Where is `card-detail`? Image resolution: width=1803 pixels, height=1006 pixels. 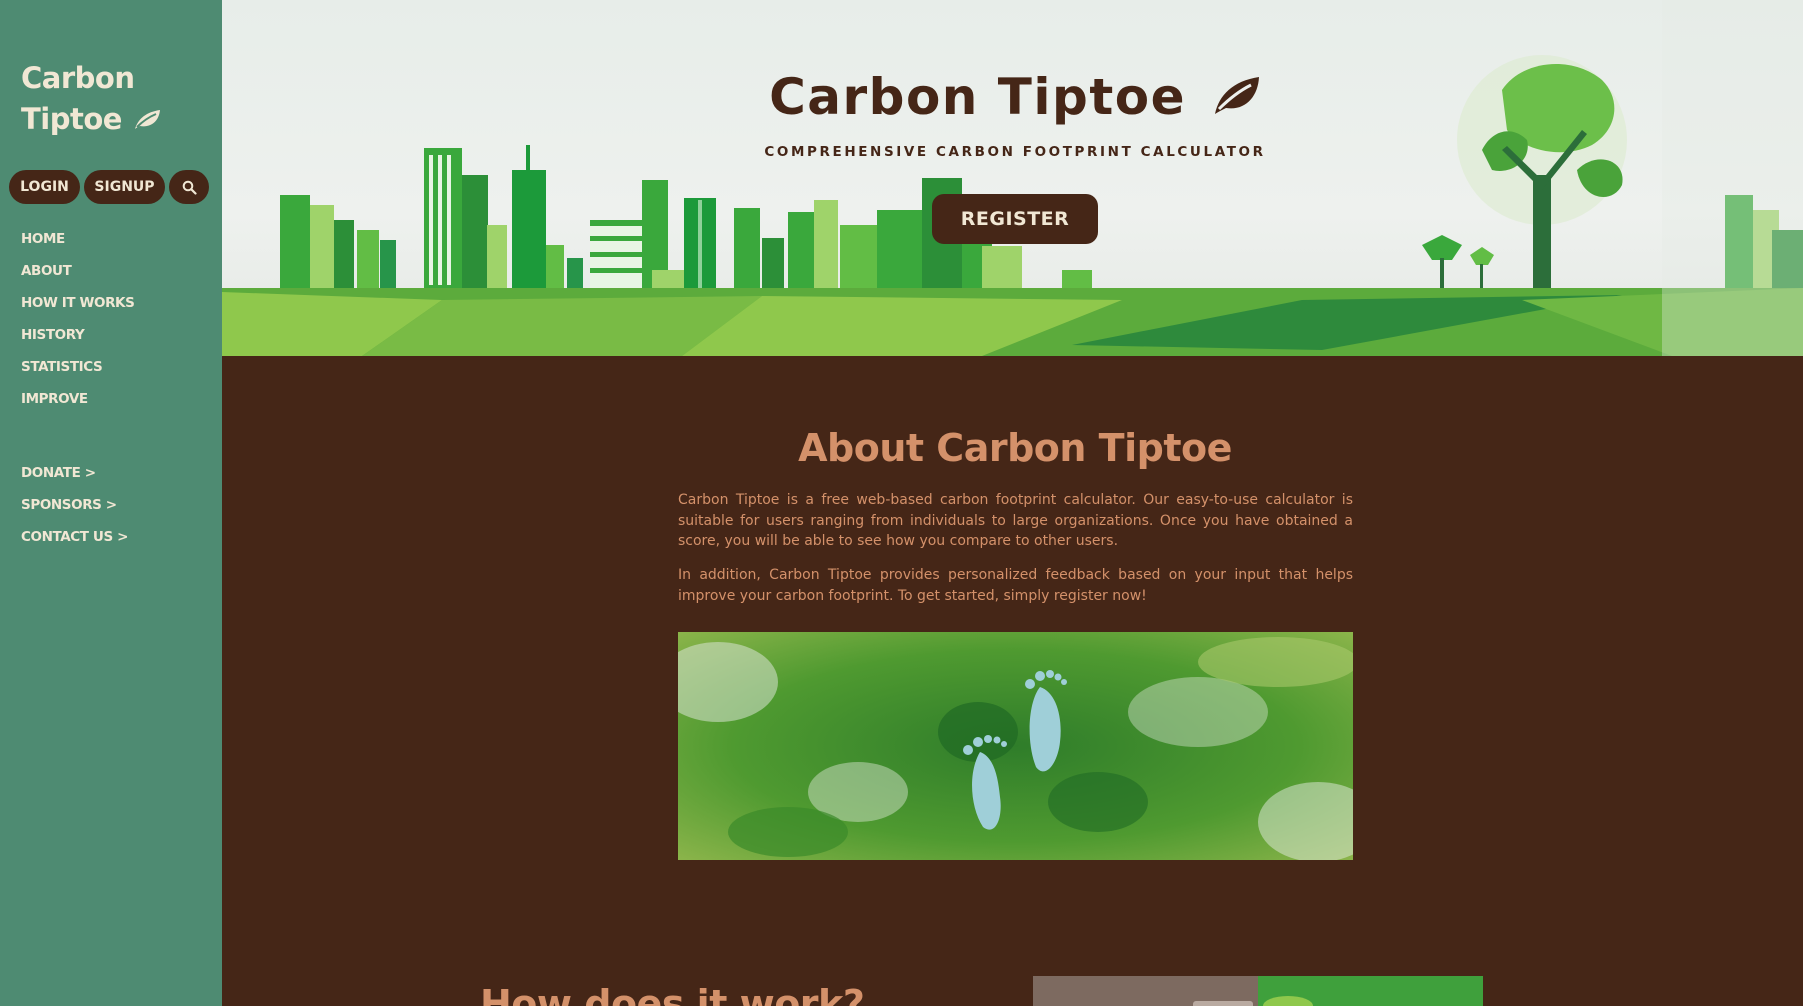
card-detail is located at coordinates (1223, 1003).